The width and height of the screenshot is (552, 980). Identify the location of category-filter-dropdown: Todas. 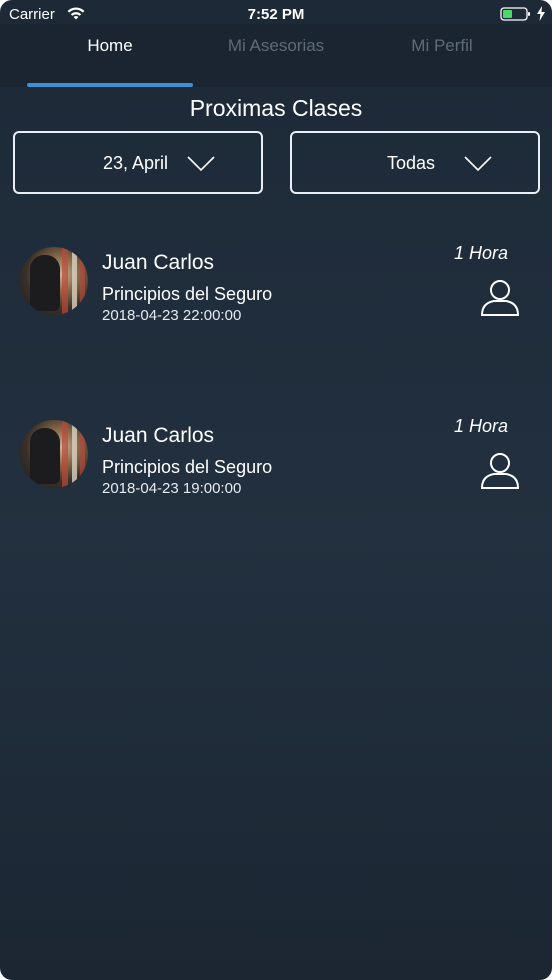
(415, 162).